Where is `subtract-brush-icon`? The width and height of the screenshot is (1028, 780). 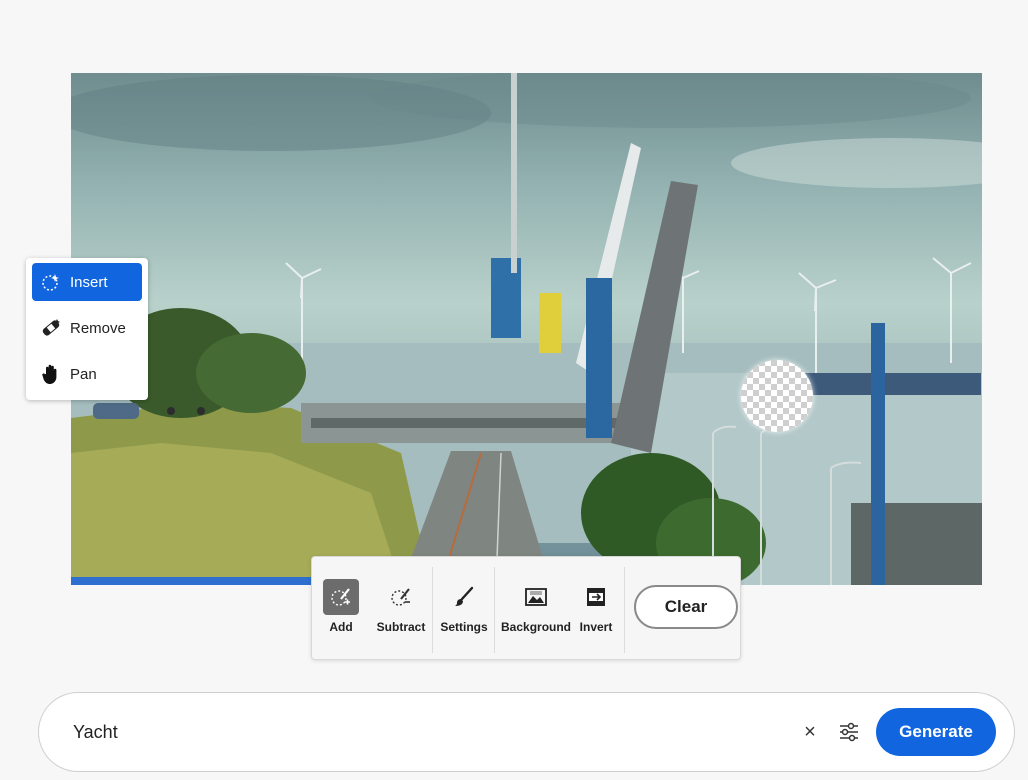
subtract-brush-icon is located at coordinates (401, 597).